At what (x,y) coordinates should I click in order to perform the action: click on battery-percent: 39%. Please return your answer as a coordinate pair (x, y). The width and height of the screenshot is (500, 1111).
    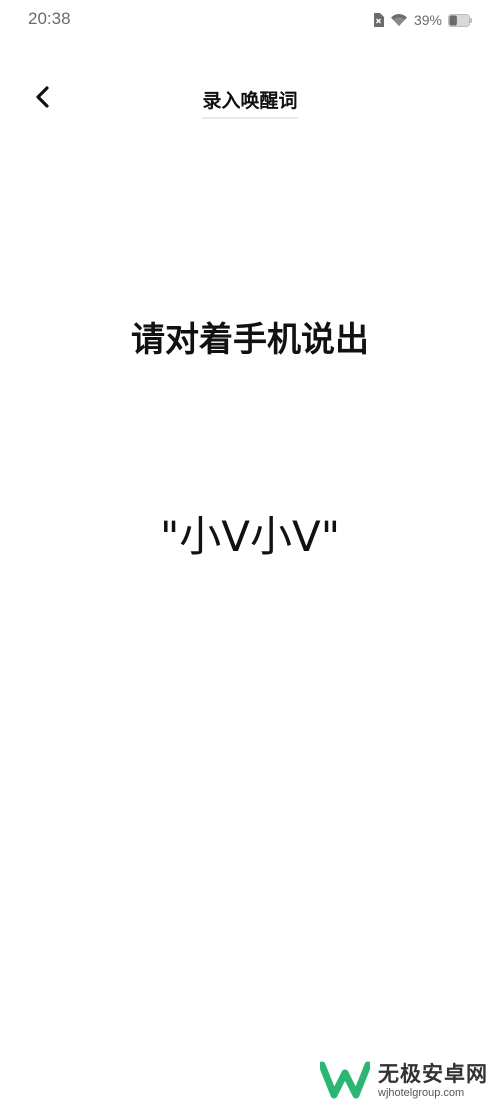
    Looking at the image, I should click on (427, 20).